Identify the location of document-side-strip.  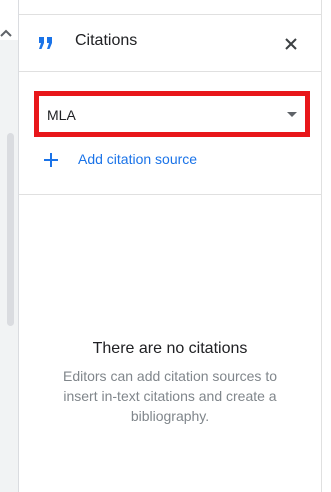
(9, 246).